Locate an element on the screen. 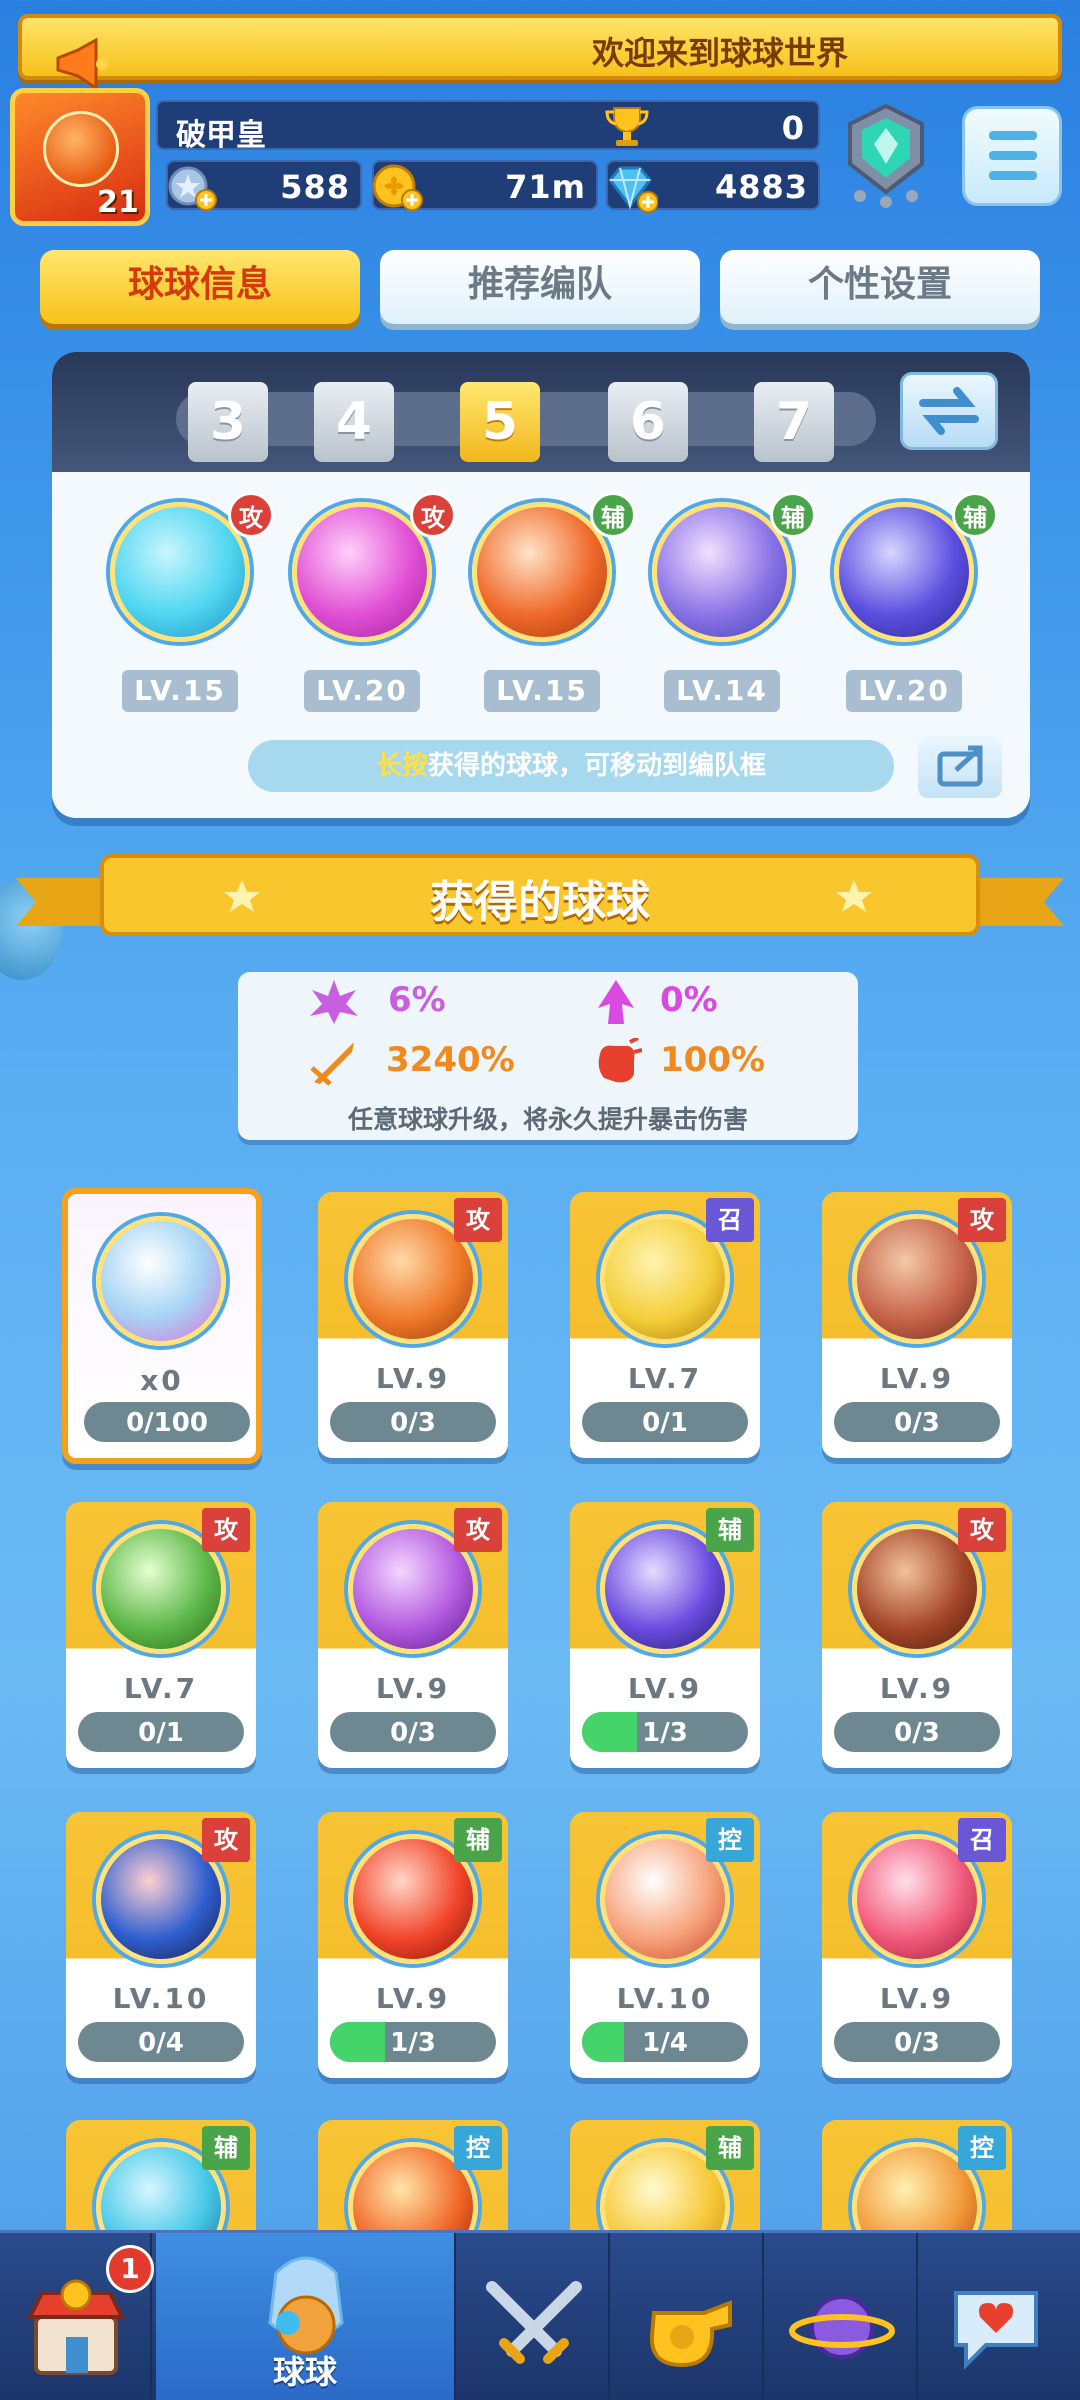  ball-card-progress-text: 0/1 is located at coordinates (161, 1733).